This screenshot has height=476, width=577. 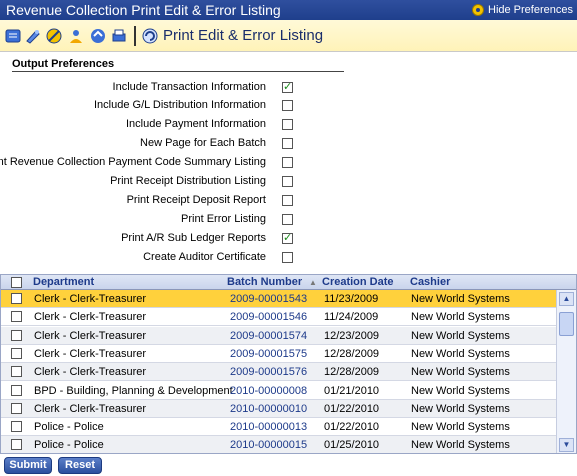 I want to click on toolbar-separator, so click(x=135, y=36).